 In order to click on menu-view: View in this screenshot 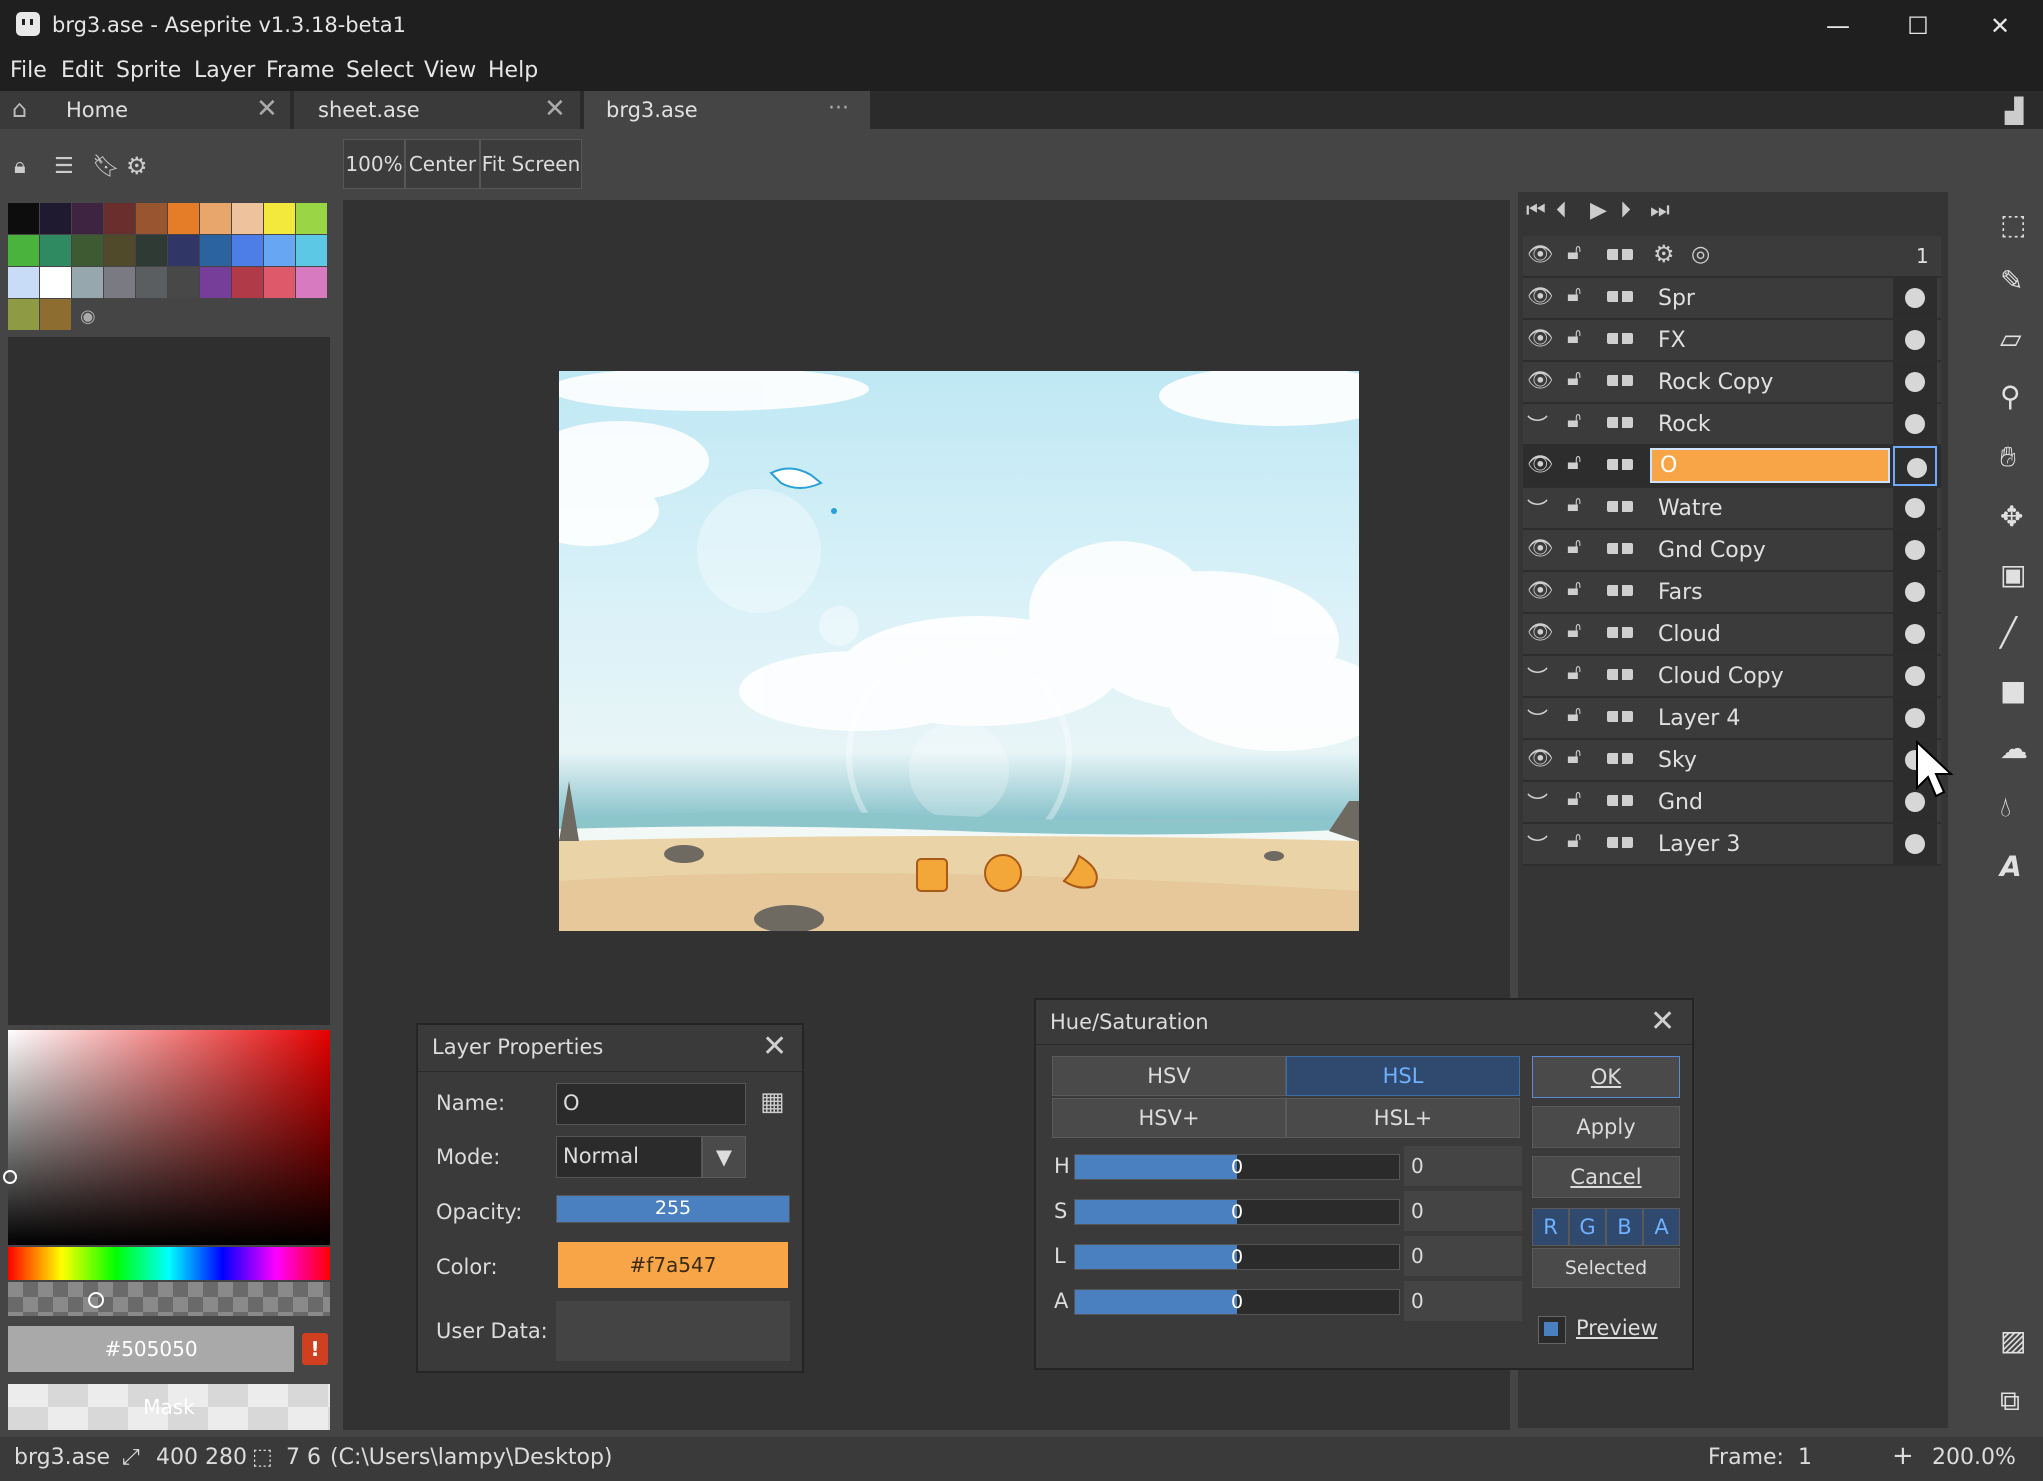, I will do `click(450, 70)`.